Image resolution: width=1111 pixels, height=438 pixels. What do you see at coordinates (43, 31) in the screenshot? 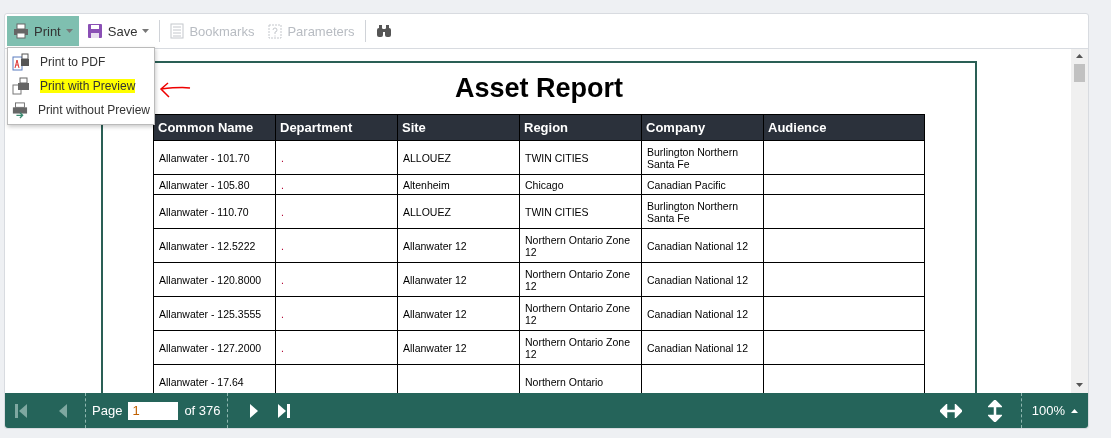
I see `print-button: Print` at bounding box center [43, 31].